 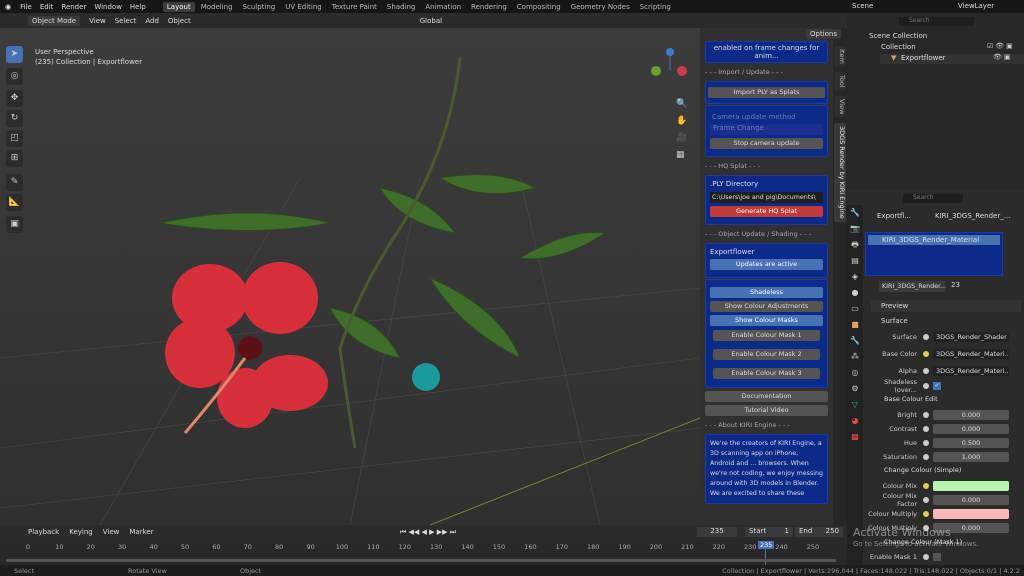 I want to click on header-menu-object: Object, so click(x=179, y=21).